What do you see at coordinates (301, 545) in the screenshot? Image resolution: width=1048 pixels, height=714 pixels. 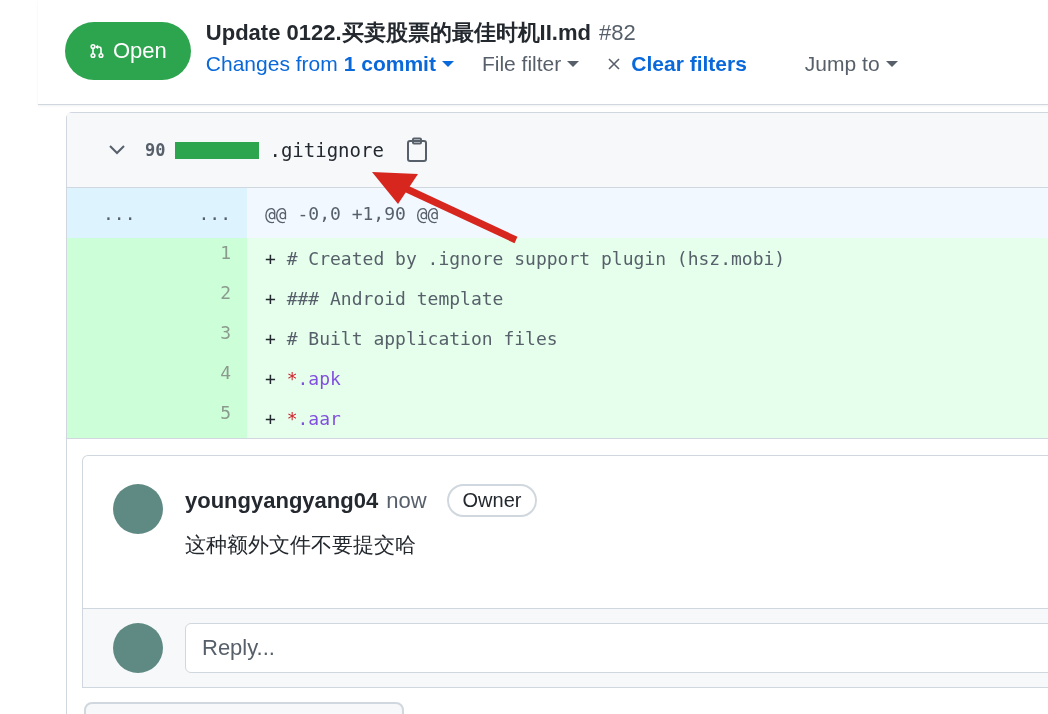 I see `comment-text: 这种额外文件不要提交哈` at bounding box center [301, 545].